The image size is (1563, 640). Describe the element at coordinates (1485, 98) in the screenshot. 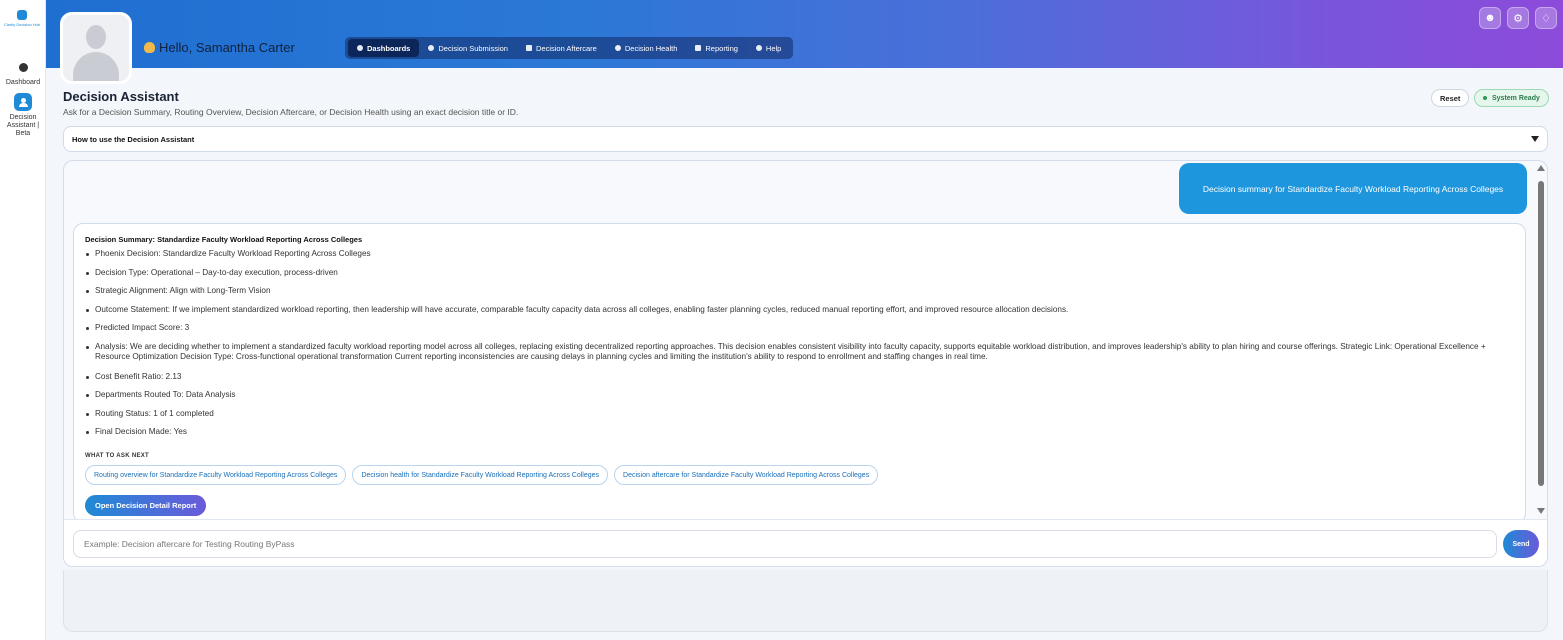

I see `status-dot-icon` at that location.